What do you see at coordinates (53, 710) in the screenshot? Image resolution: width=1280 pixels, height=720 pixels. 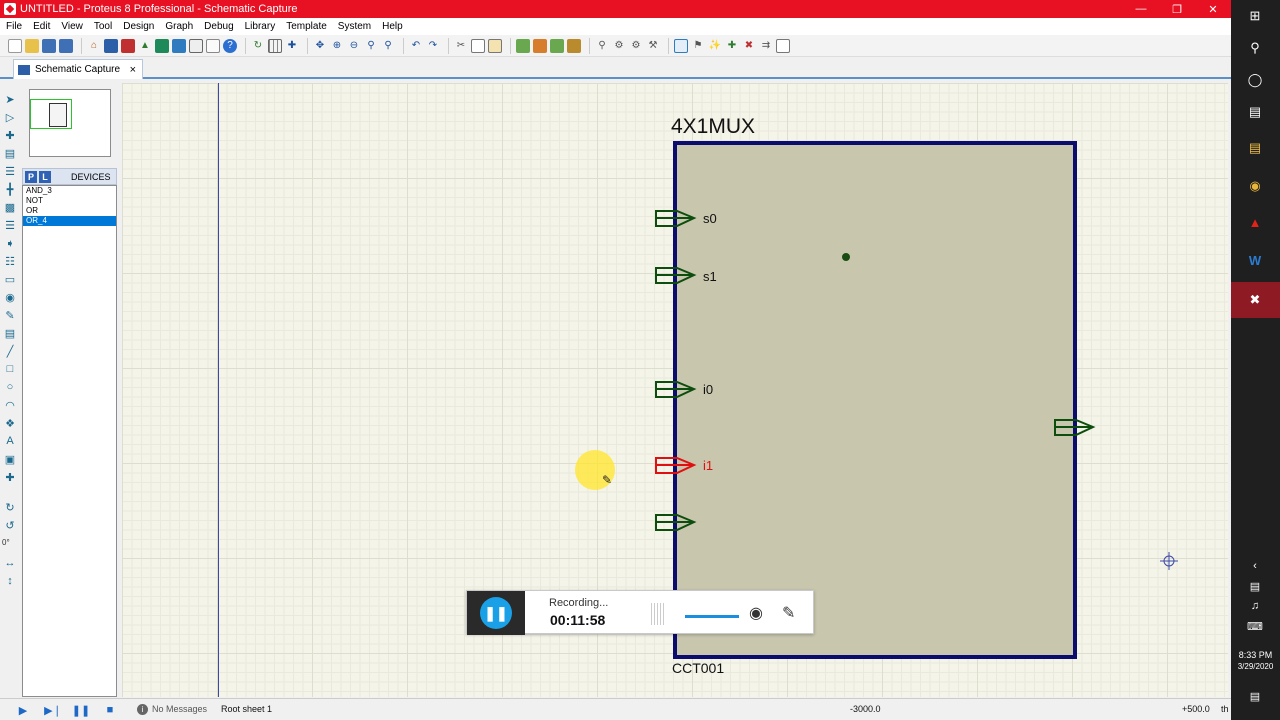 I see `step-simulation-icon: ▶❘` at bounding box center [53, 710].